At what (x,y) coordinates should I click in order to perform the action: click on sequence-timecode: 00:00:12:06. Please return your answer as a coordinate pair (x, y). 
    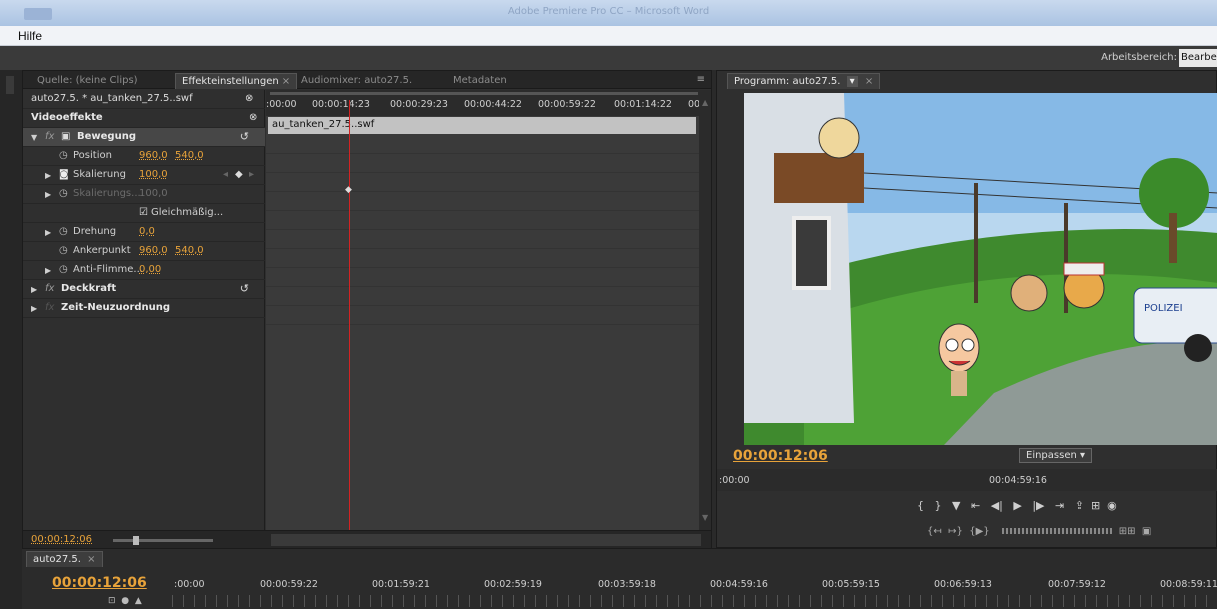
    Looking at the image, I should click on (99, 583).